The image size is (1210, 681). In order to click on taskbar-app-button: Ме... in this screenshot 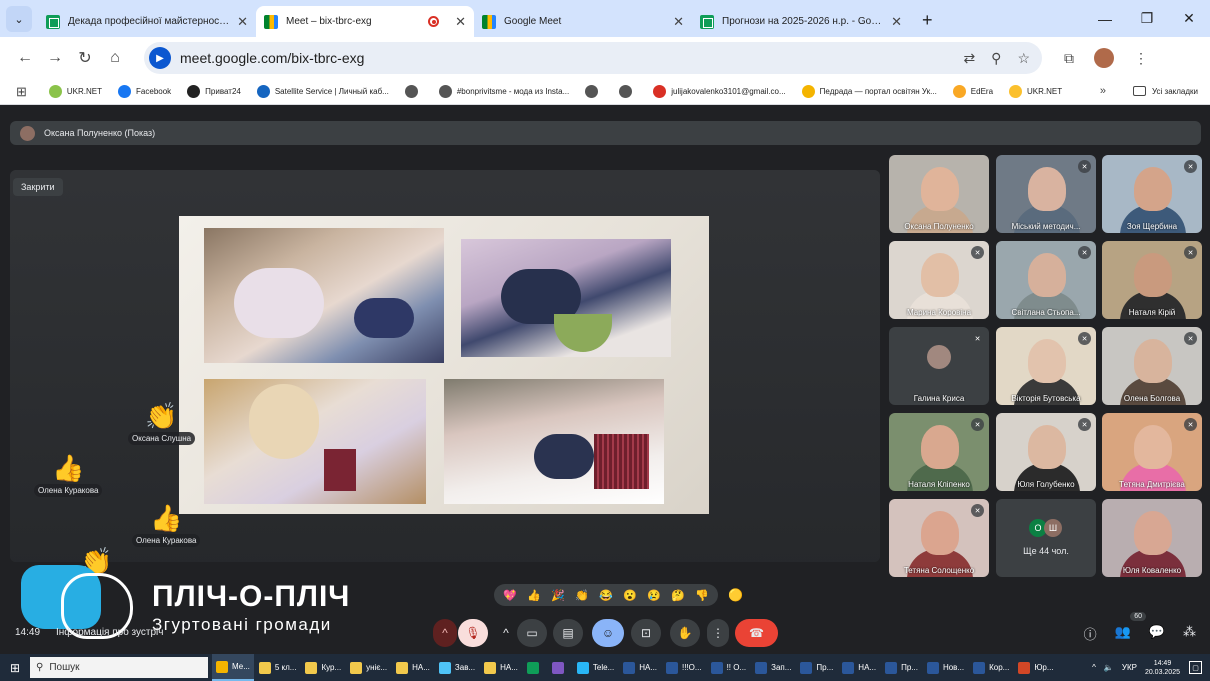, I will do `click(233, 667)`.